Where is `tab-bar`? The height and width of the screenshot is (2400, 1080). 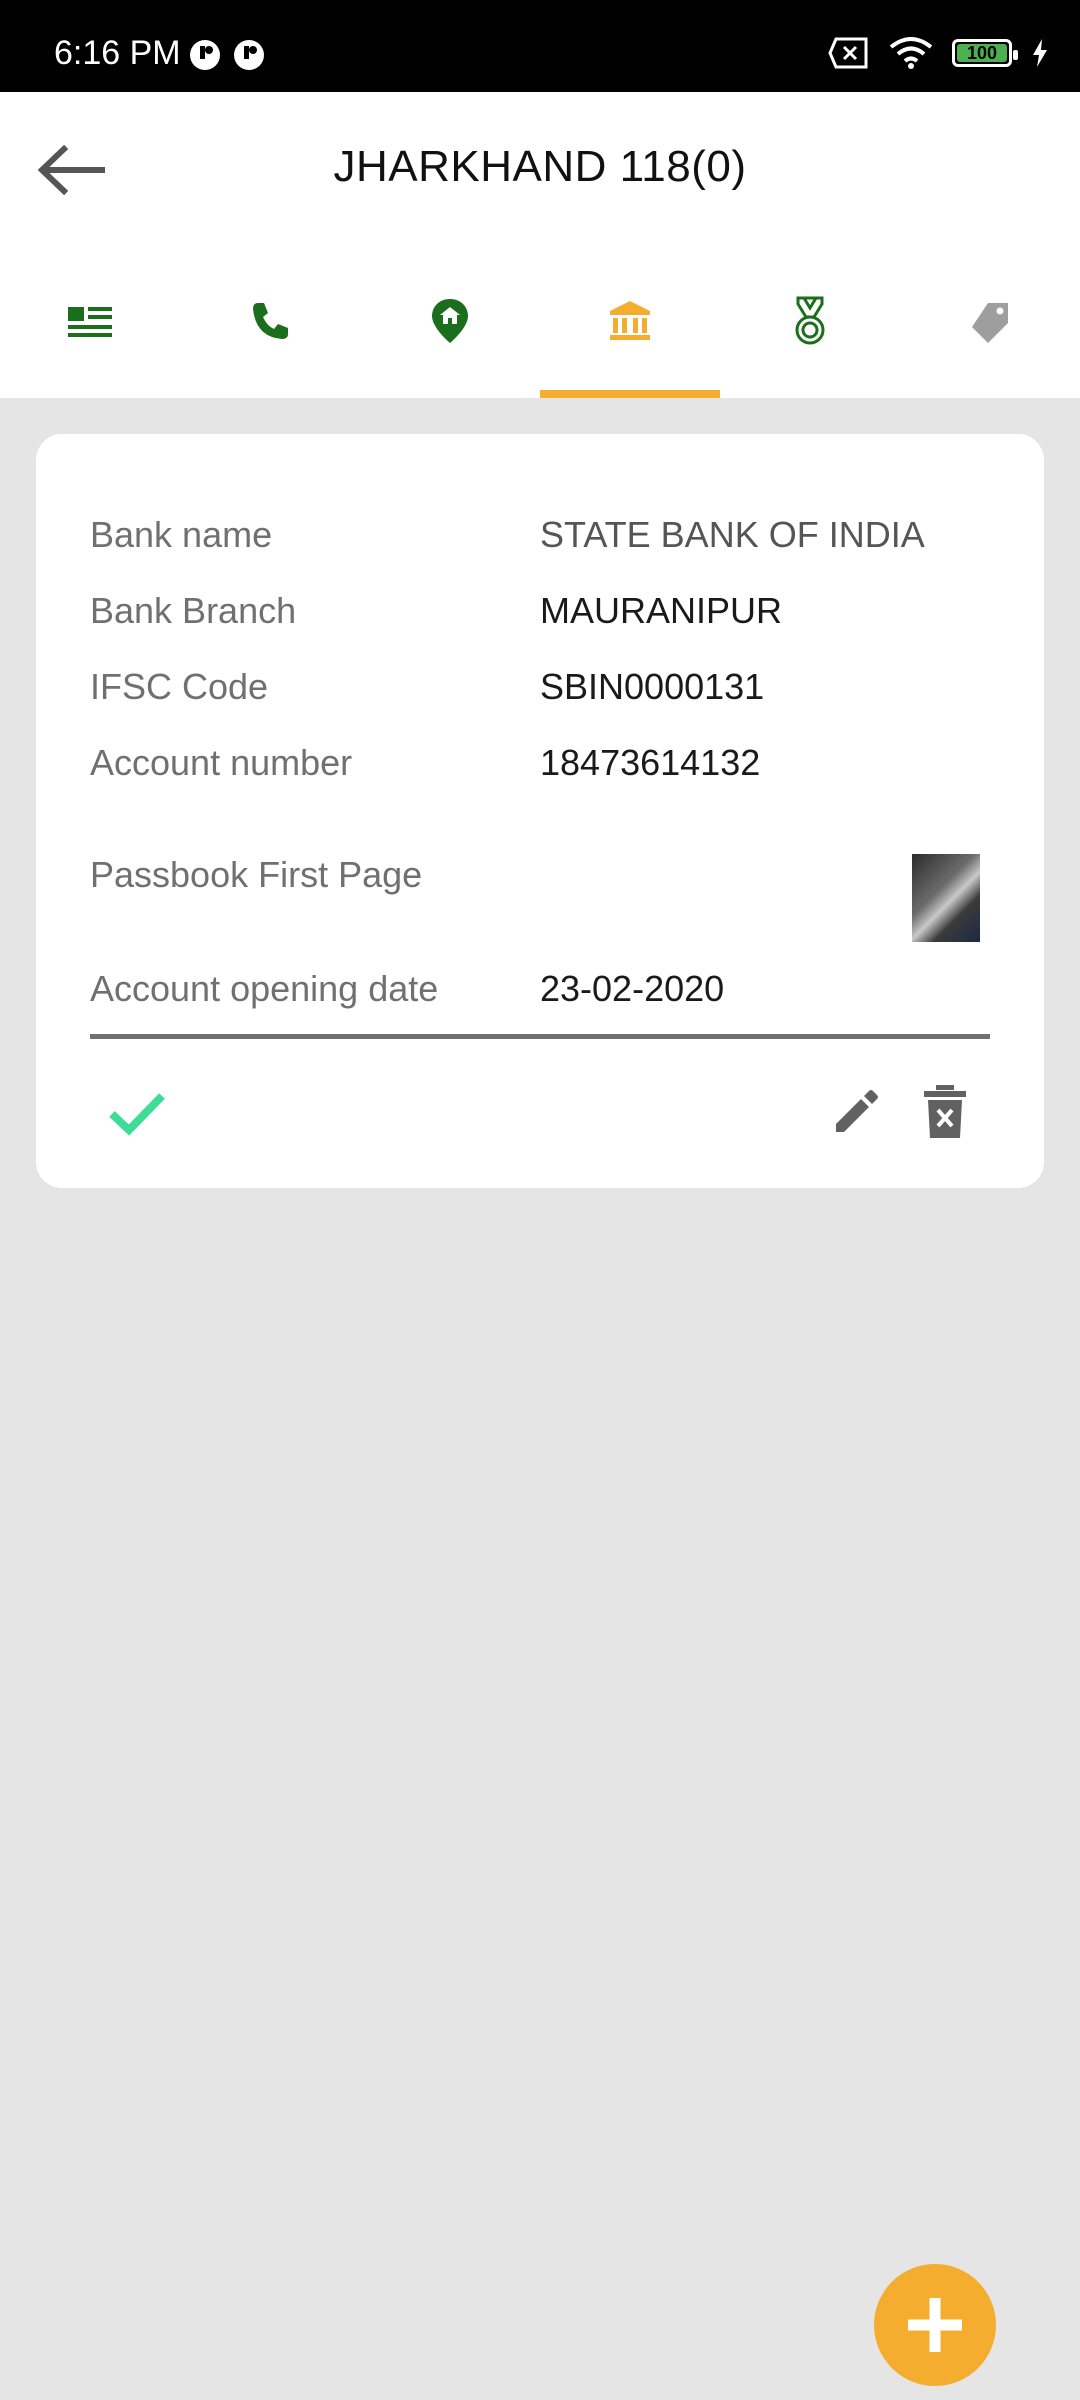 tab-bar is located at coordinates (540, 321).